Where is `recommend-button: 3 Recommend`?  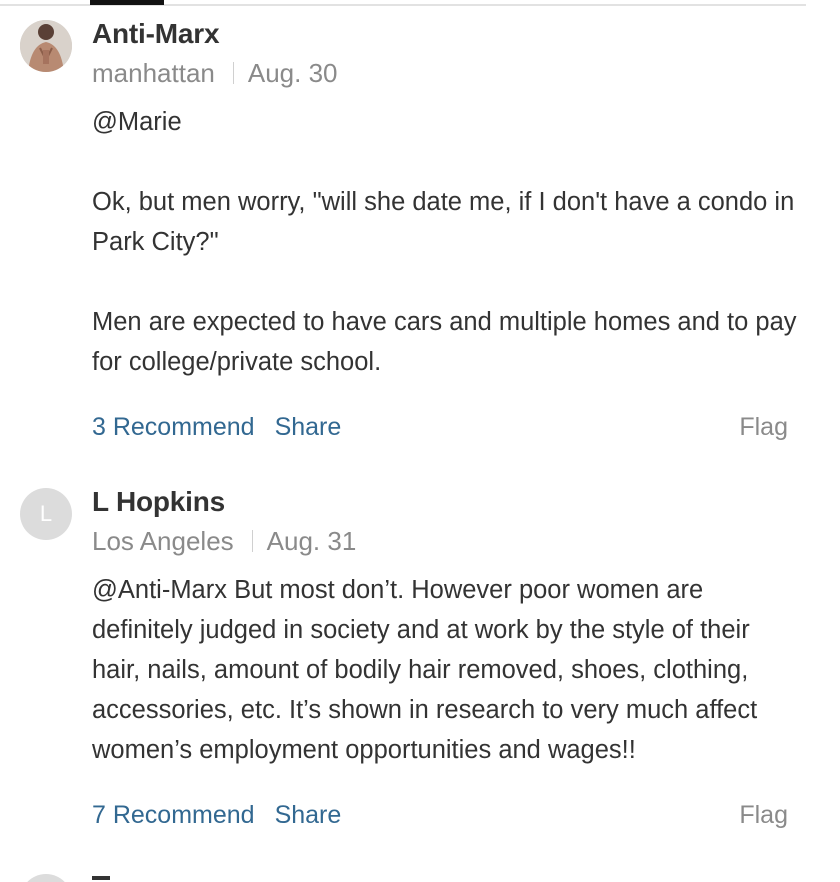
recommend-button: 3 Recommend is located at coordinates (173, 427).